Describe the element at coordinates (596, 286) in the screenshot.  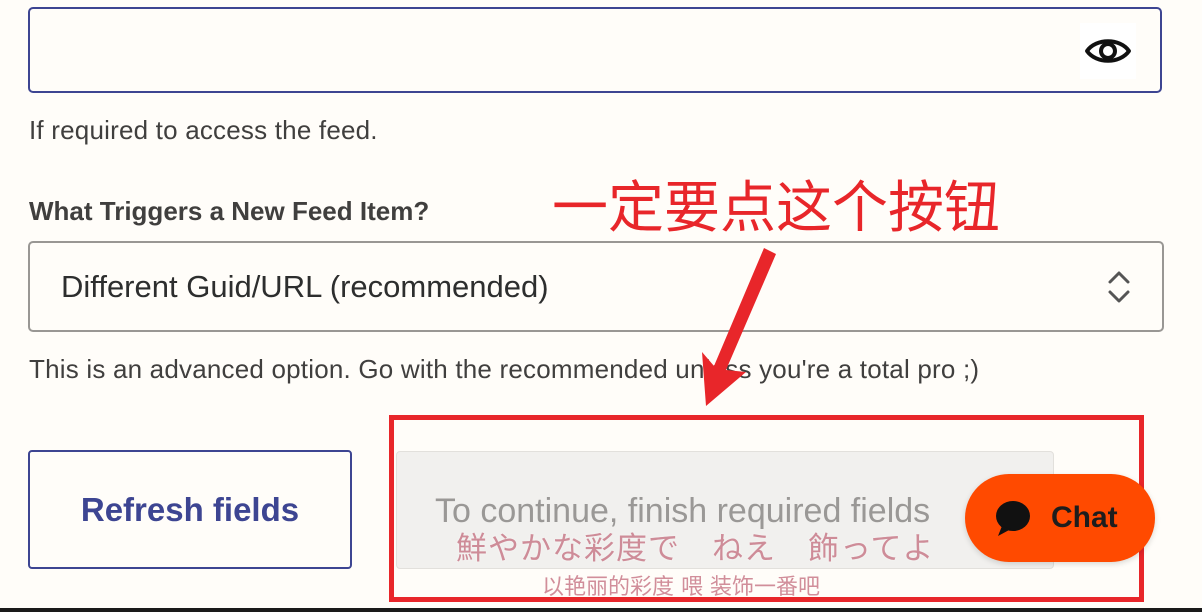
I see `trigger-select: Different Guid/URL (recommended)` at that location.